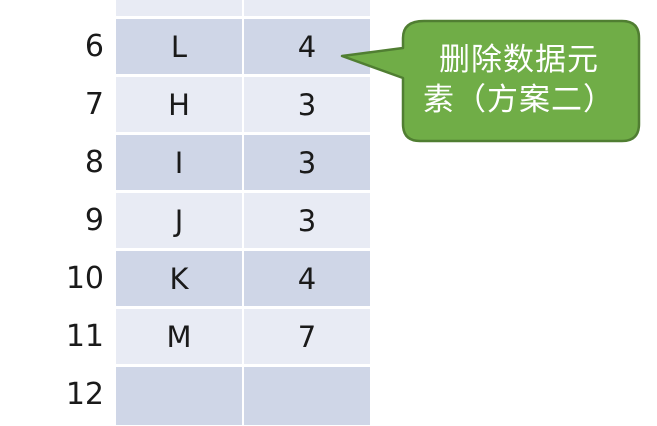  Describe the element at coordinates (179, 46) in the screenshot. I see `data-cell: L` at that location.